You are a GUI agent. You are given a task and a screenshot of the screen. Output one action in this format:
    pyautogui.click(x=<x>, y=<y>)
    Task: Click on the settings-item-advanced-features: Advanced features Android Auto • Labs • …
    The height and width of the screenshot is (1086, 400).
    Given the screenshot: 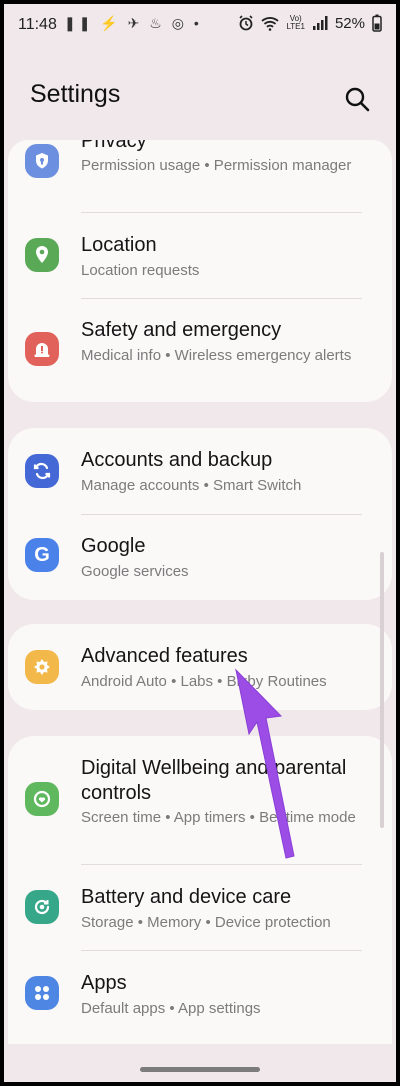 What is the action you would take?
    pyautogui.click(x=200, y=667)
    